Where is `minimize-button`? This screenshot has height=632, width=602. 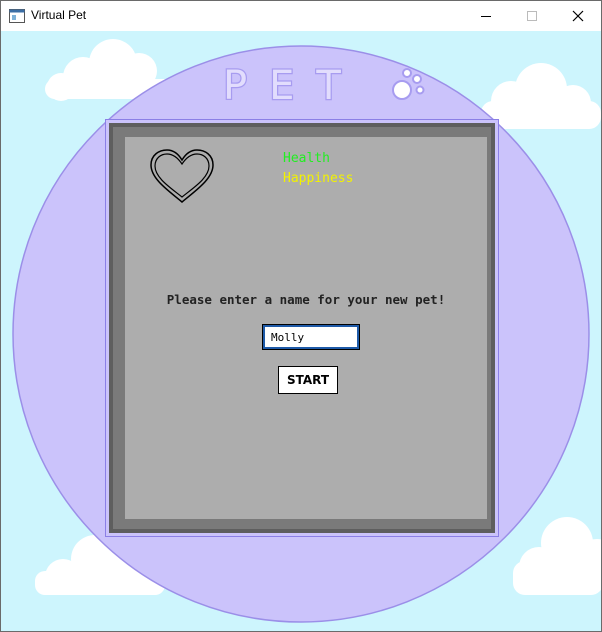 minimize-button is located at coordinates (486, 16).